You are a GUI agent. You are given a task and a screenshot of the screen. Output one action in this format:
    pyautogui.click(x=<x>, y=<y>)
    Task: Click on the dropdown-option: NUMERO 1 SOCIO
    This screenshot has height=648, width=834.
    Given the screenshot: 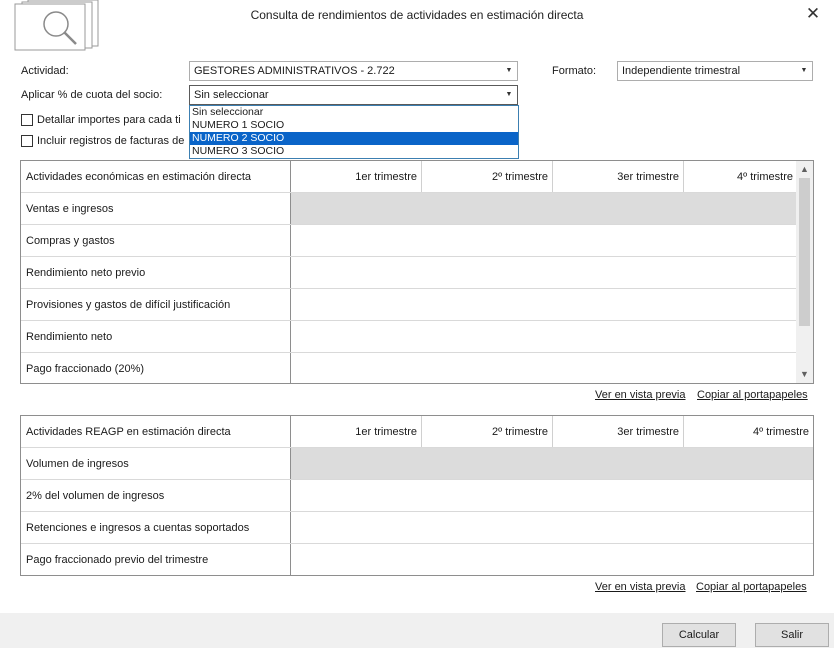 What is the action you would take?
    pyautogui.click(x=354, y=125)
    